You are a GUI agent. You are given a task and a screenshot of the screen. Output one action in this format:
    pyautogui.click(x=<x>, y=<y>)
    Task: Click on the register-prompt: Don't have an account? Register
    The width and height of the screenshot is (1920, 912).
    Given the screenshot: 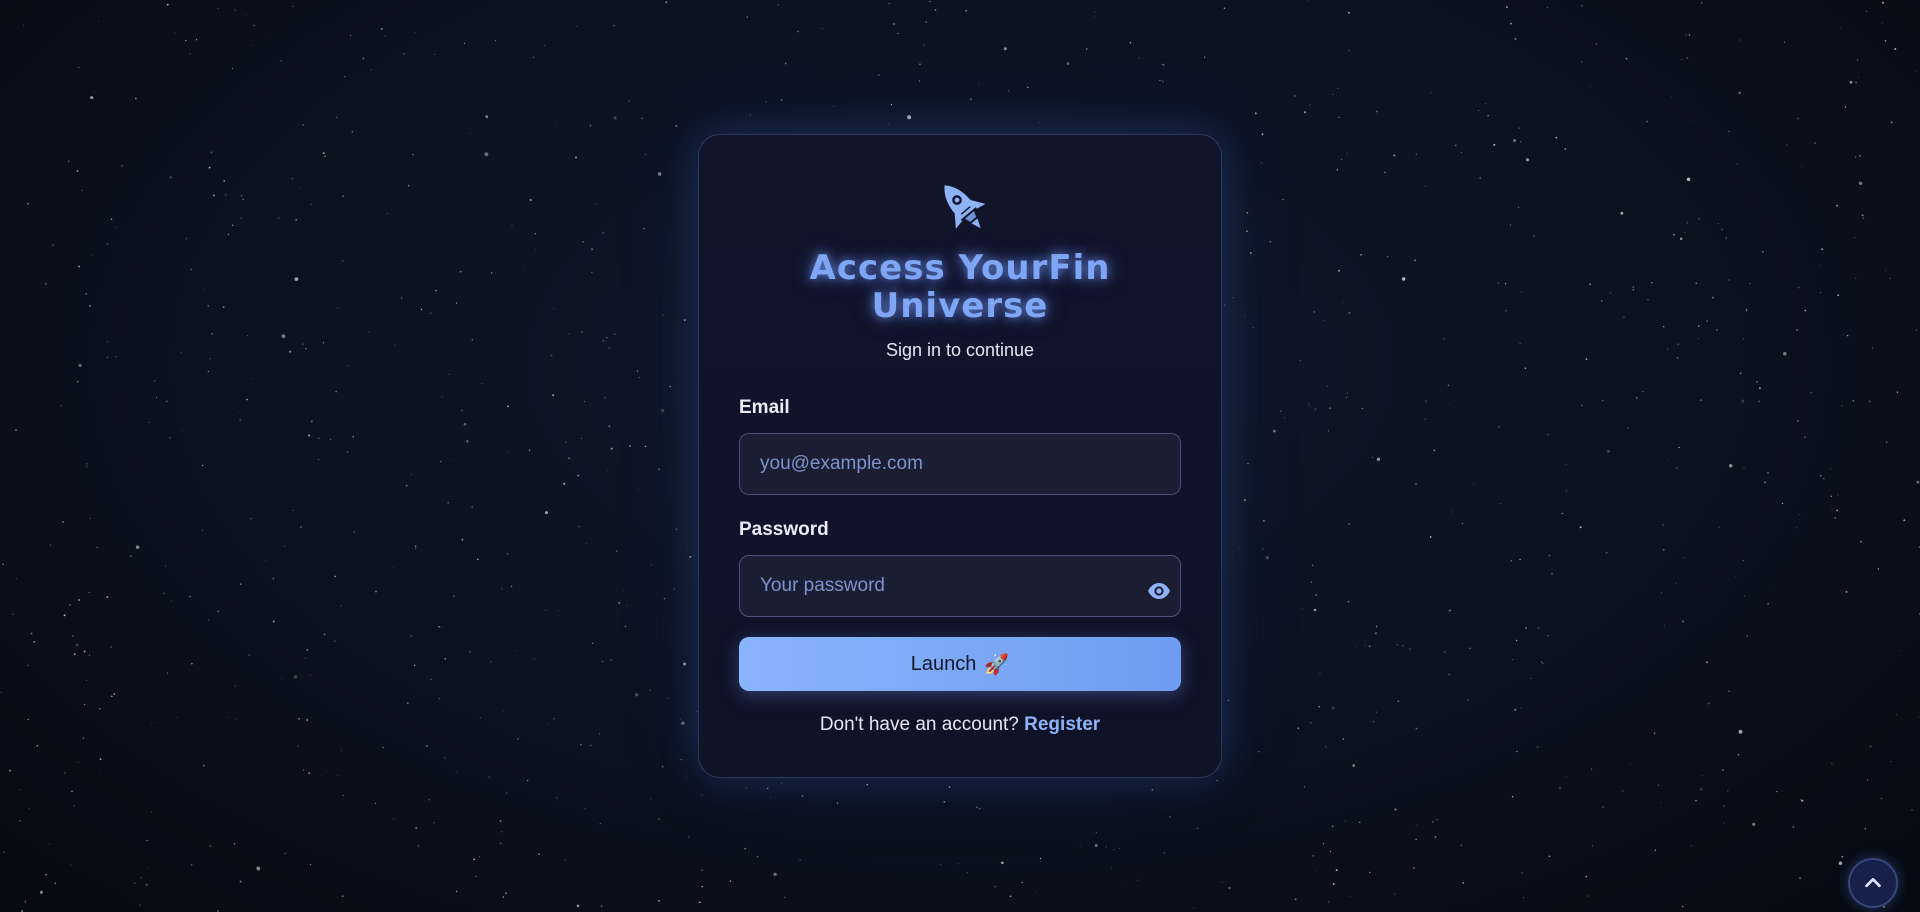 What is the action you would take?
    pyautogui.click(x=960, y=725)
    